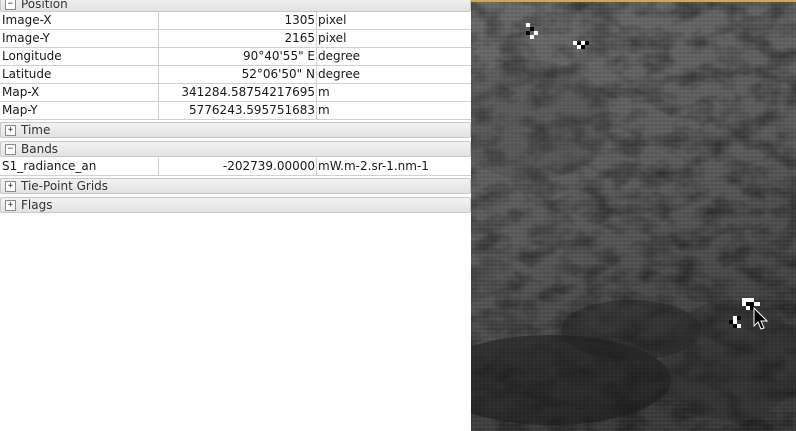 Image resolution: width=796 pixels, height=431 pixels. Describe the element at coordinates (49, 166) in the screenshot. I see `row-name: S1_radiance_an` at that location.